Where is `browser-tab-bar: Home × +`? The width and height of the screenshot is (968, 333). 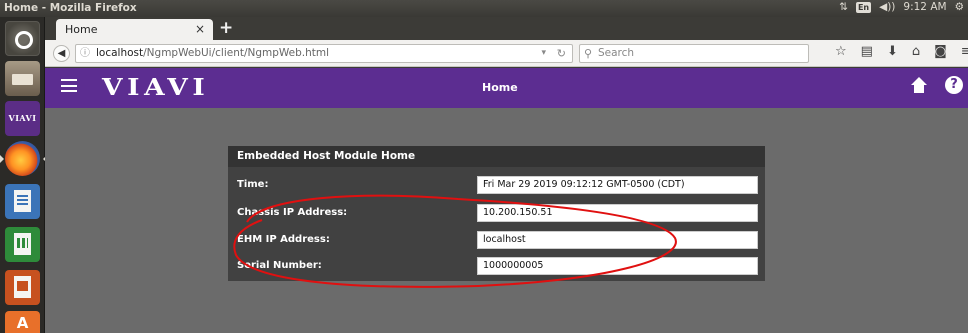
browser-tab-bar: Home × + is located at coordinates (506, 28).